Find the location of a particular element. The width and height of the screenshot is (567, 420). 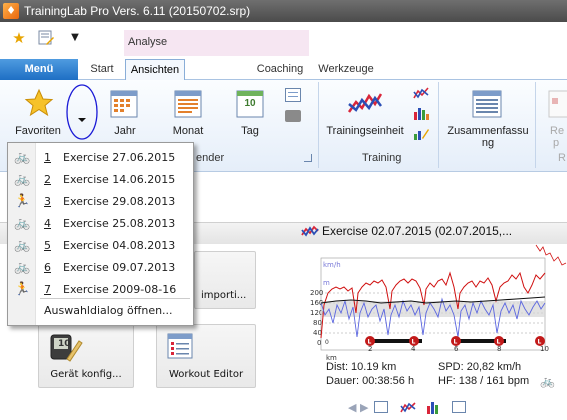

favorite-item: 🚲 6 Exercise 09.07.2013 is located at coordinates (101, 268).